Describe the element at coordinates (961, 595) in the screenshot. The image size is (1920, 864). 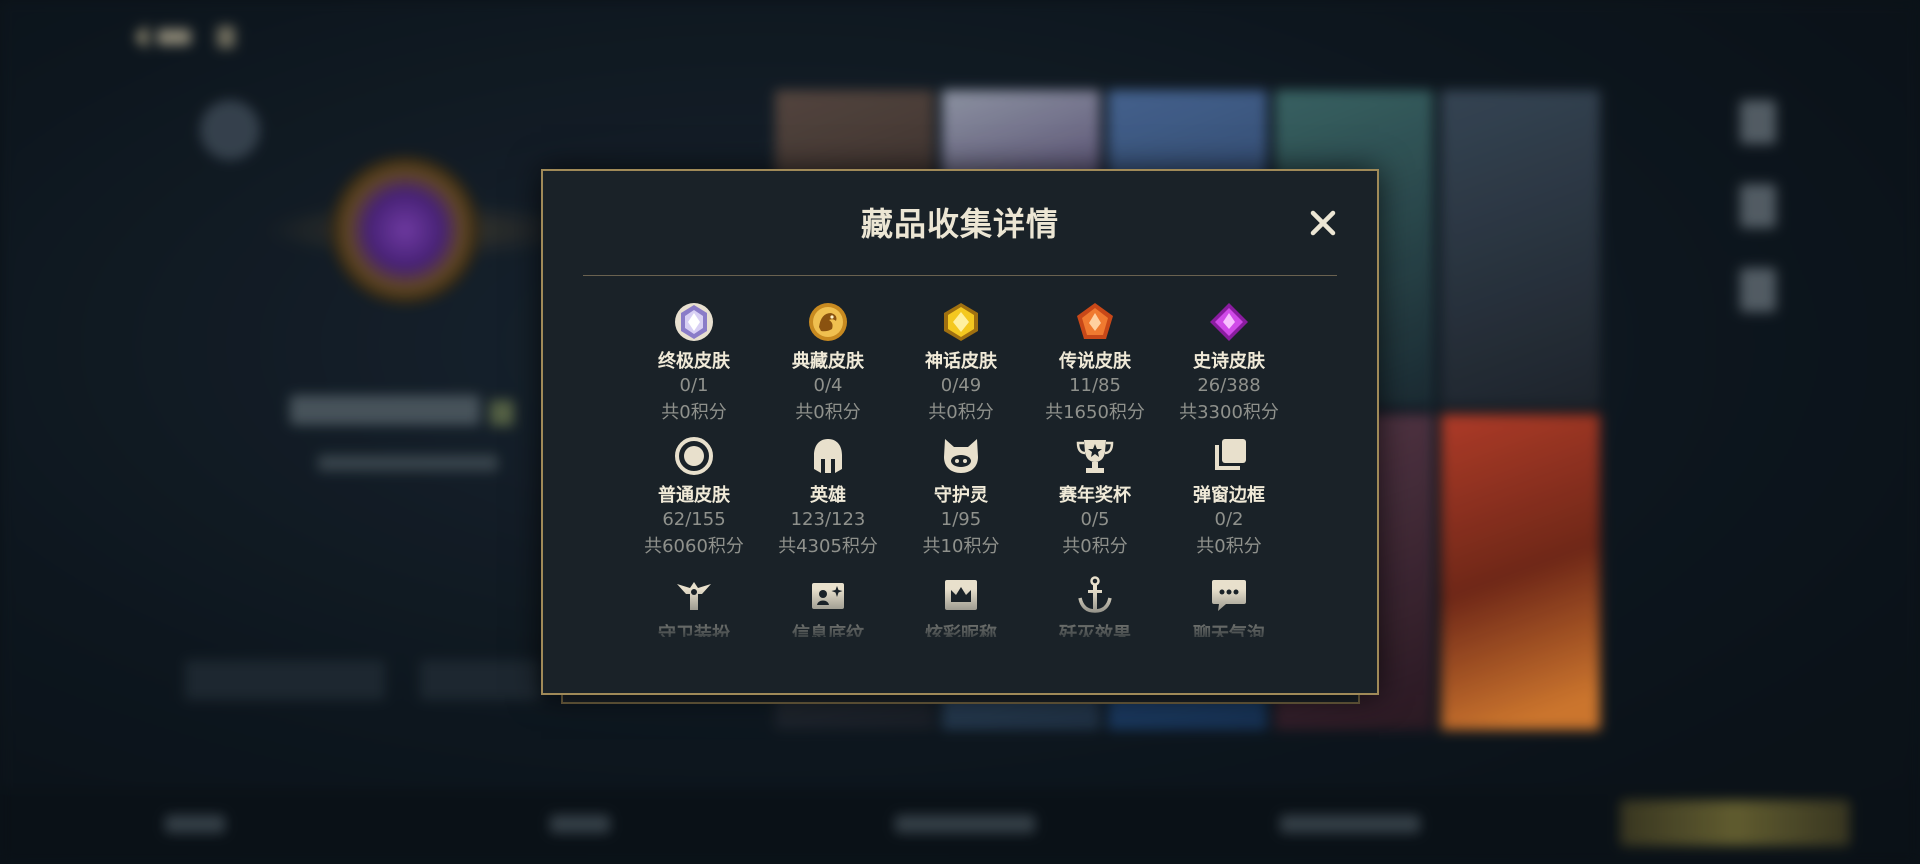
I see `crown-frame-icon` at that location.